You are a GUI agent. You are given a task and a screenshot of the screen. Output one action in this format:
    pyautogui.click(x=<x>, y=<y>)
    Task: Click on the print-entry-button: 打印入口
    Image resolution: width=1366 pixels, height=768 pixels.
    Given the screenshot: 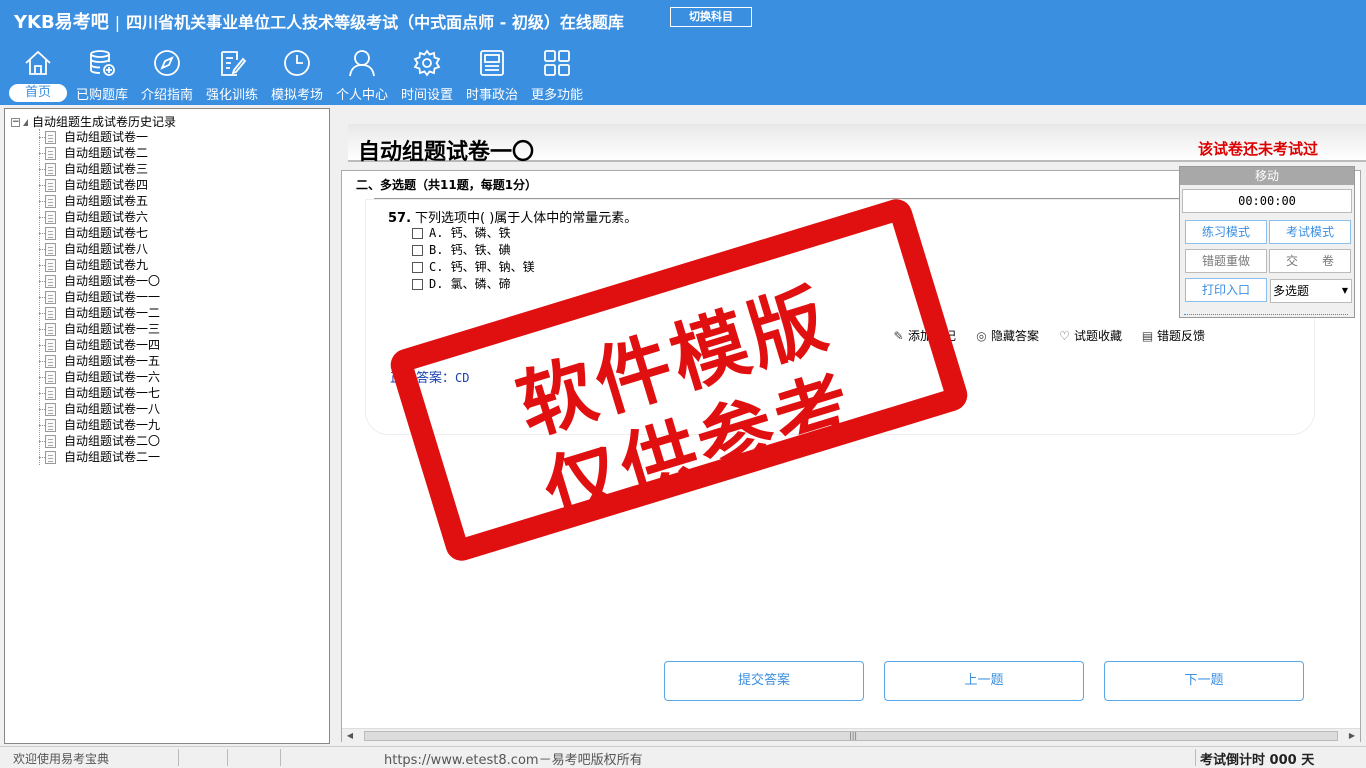 What is the action you would take?
    pyautogui.click(x=1226, y=290)
    